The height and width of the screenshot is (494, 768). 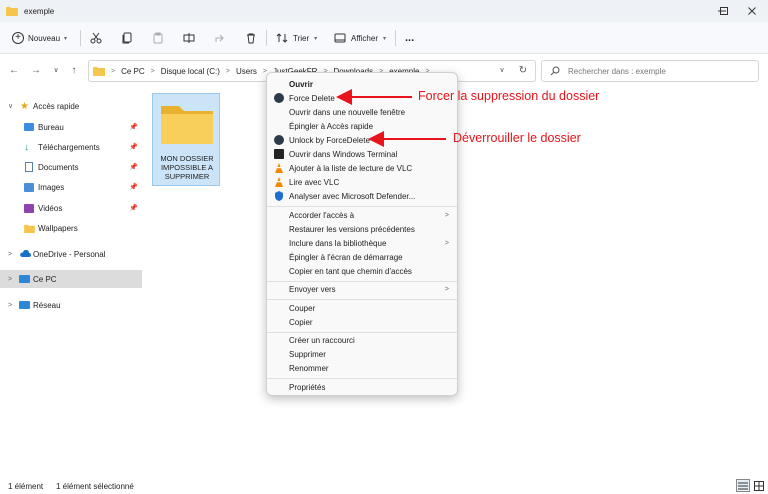 I want to click on annotation-force-delete: Forcer la suppression du dossier, so click(x=509, y=96).